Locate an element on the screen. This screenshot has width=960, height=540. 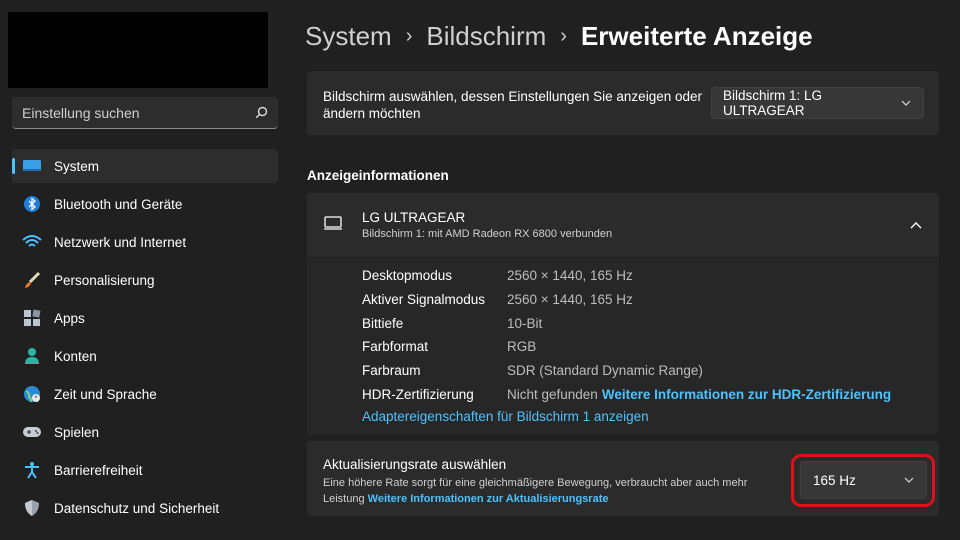
sidebar-item-time-language: Zeit und Sprache is located at coordinates (145, 394).